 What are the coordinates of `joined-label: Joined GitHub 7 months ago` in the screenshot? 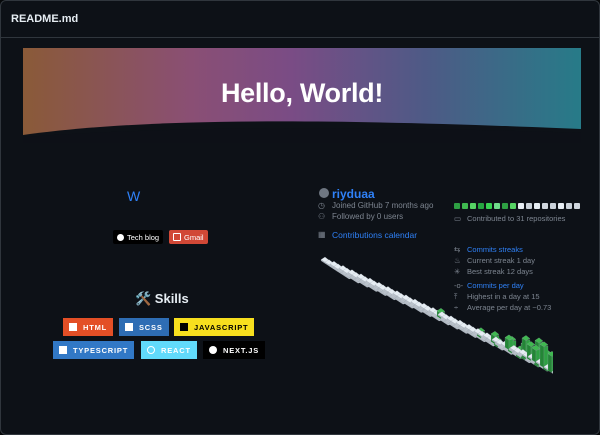 It's located at (383, 205).